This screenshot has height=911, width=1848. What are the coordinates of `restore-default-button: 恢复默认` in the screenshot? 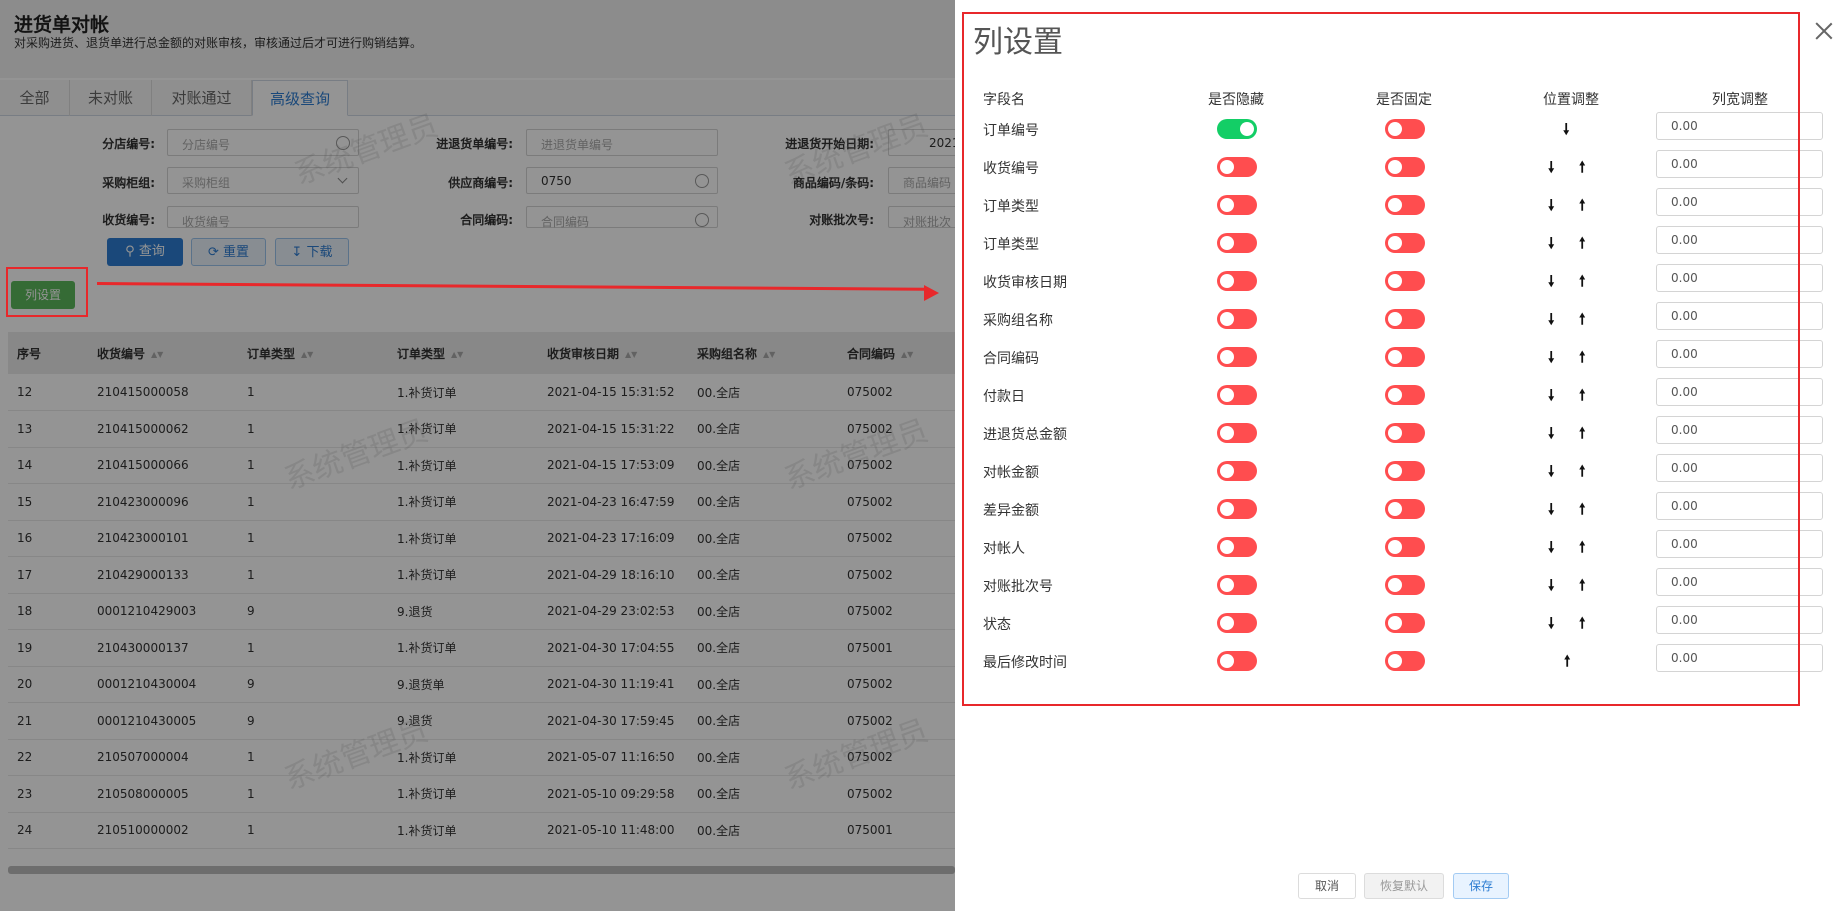 It's located at (1404, 886).